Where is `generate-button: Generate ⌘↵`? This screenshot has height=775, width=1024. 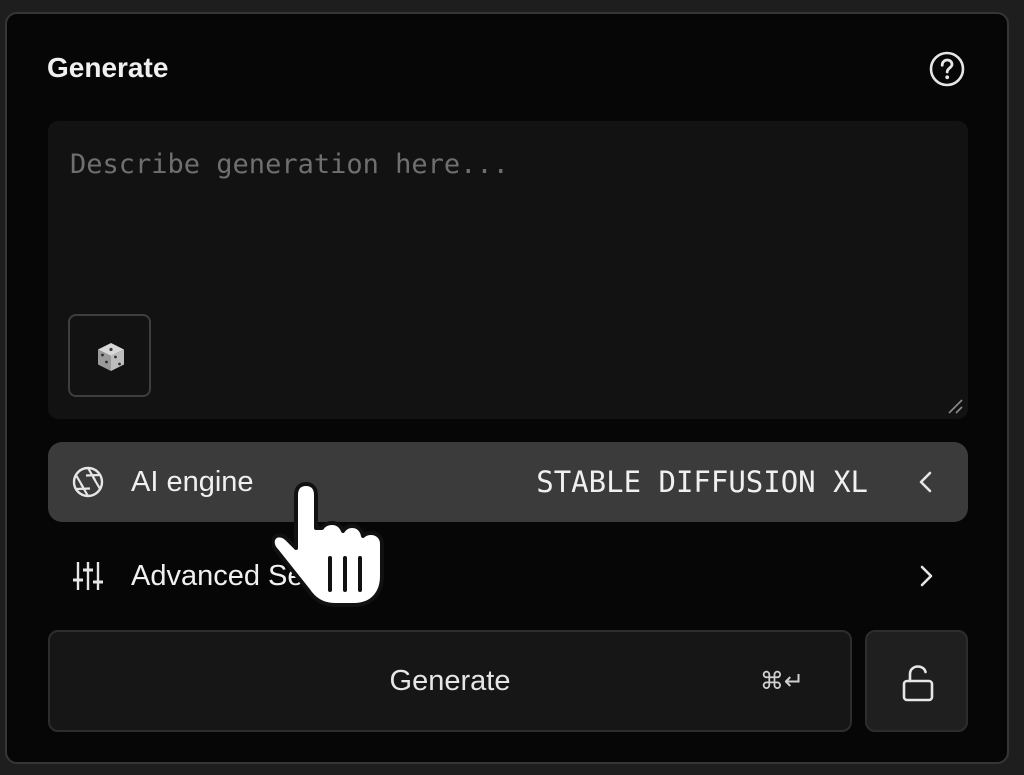 generate-button: Generate ⌘↵ is located at coordinates (450, 681).